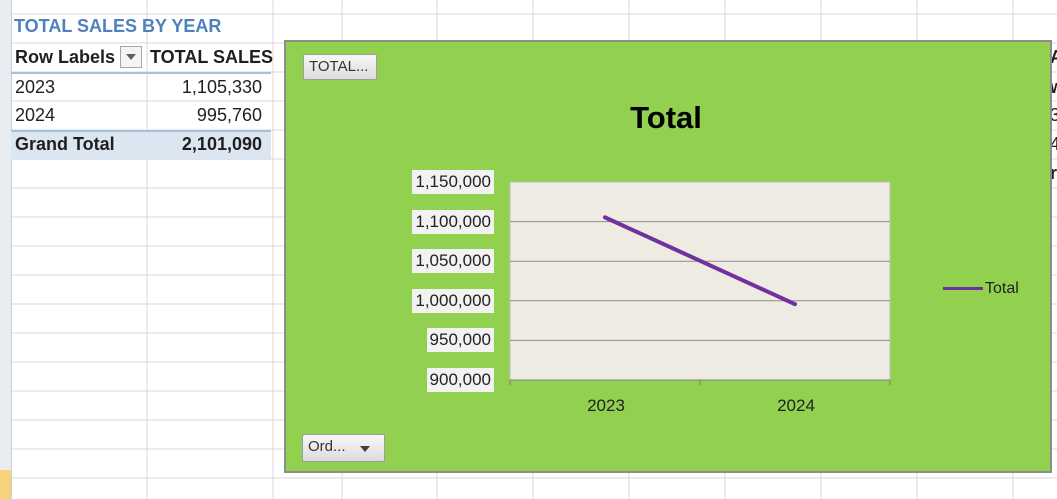 The height and width of the screenshot is (499, 1057). Describe the element at coordinates (118, 26) in the screenshot. I see `report-title: TOTAL SALES BY YEAR` at that location.